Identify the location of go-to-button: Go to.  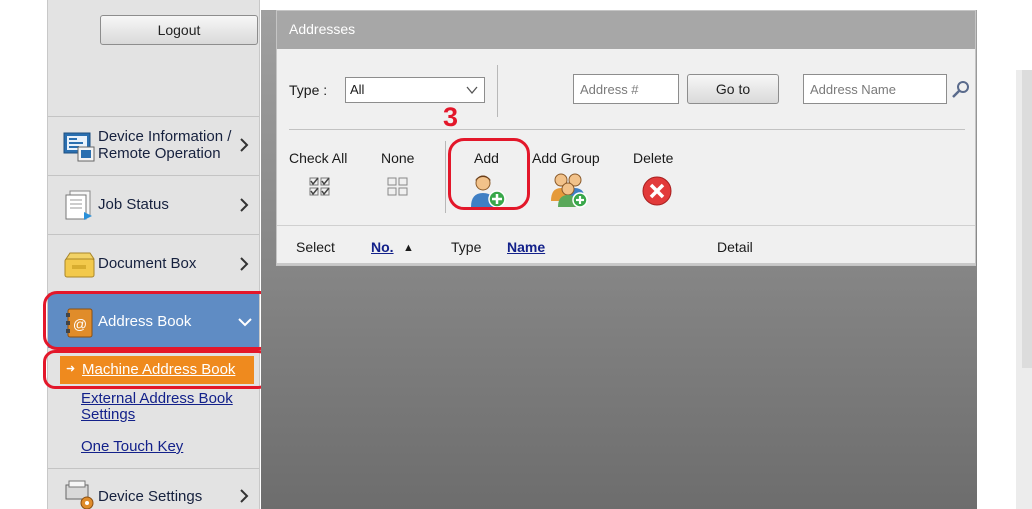
(733, 89).